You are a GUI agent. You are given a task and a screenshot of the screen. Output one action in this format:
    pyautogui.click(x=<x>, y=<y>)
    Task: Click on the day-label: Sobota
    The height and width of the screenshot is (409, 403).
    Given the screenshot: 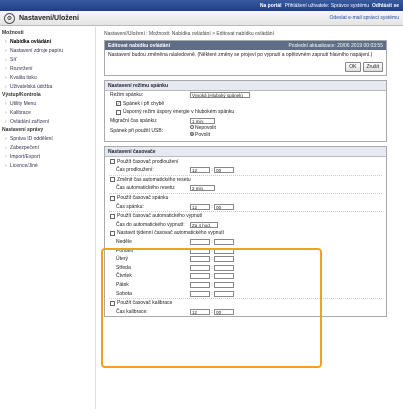 What is the action you would take?
    pyautogui.click(x=124, y=293)
    